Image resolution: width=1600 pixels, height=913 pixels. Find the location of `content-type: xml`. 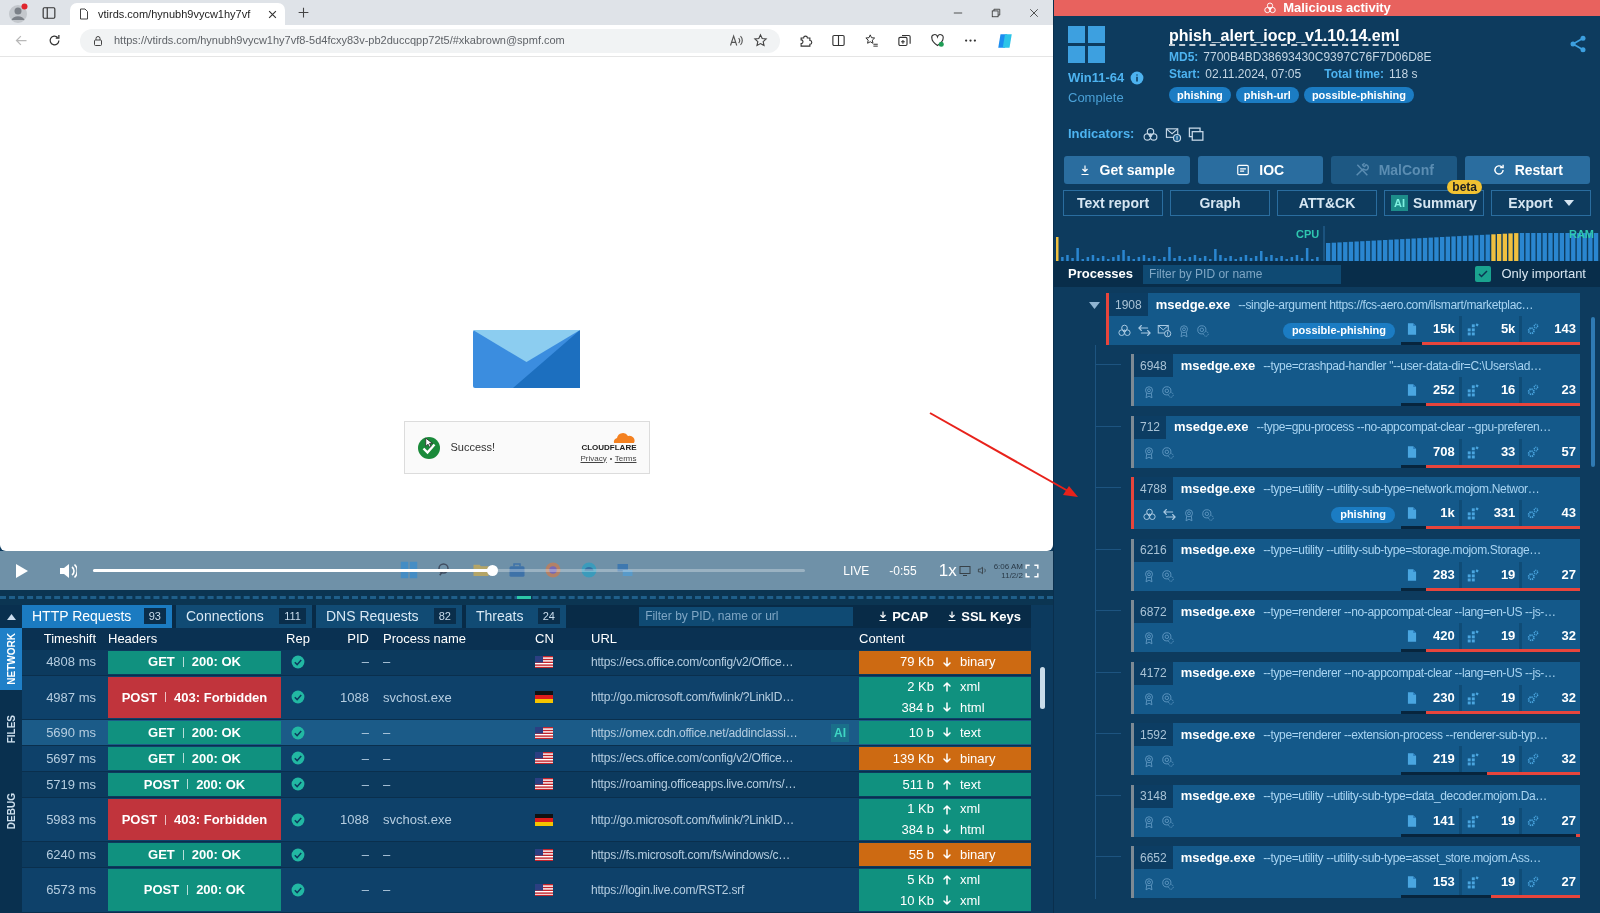

content-type: xml is located at coordinates (970, 809).